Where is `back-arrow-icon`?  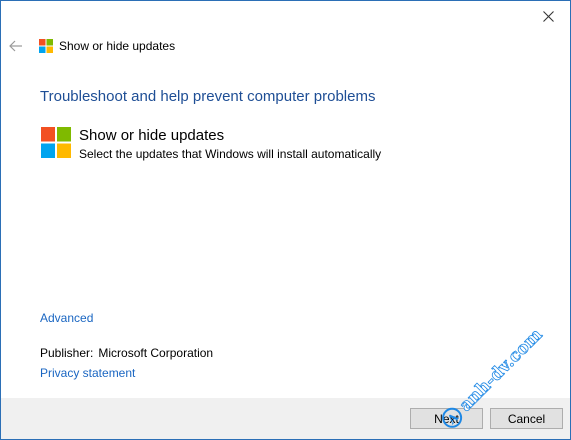 back-arrow-icon is located at coordinates (15, 46).